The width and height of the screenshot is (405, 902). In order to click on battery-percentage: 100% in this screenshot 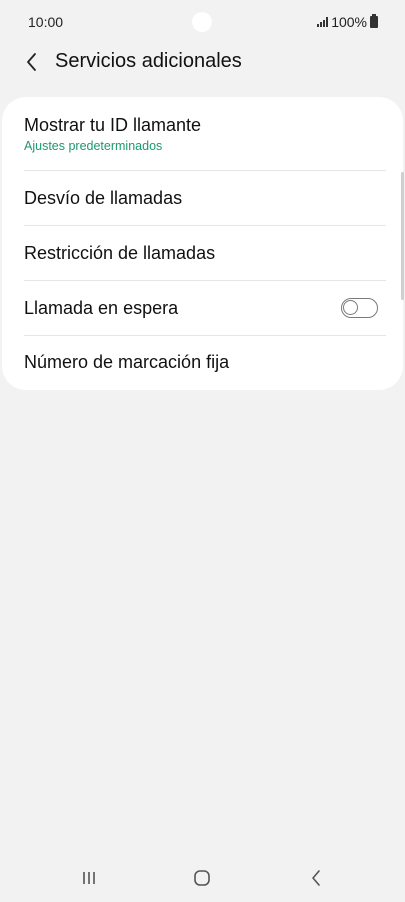, I will do `click(349, 22)`.